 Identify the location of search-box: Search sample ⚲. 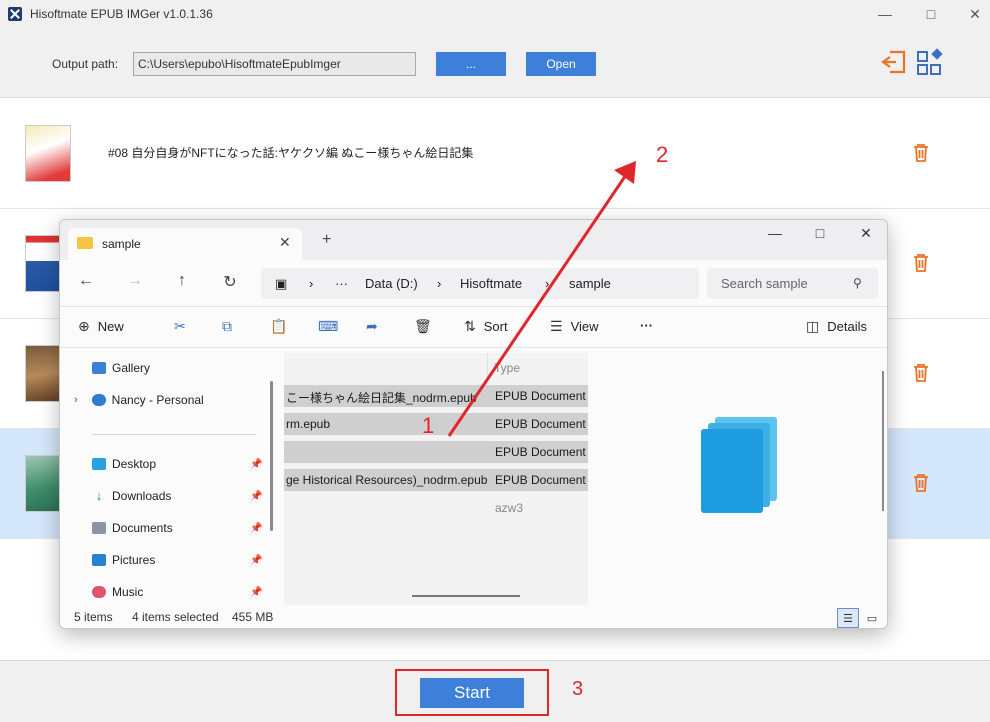
(792, 283).